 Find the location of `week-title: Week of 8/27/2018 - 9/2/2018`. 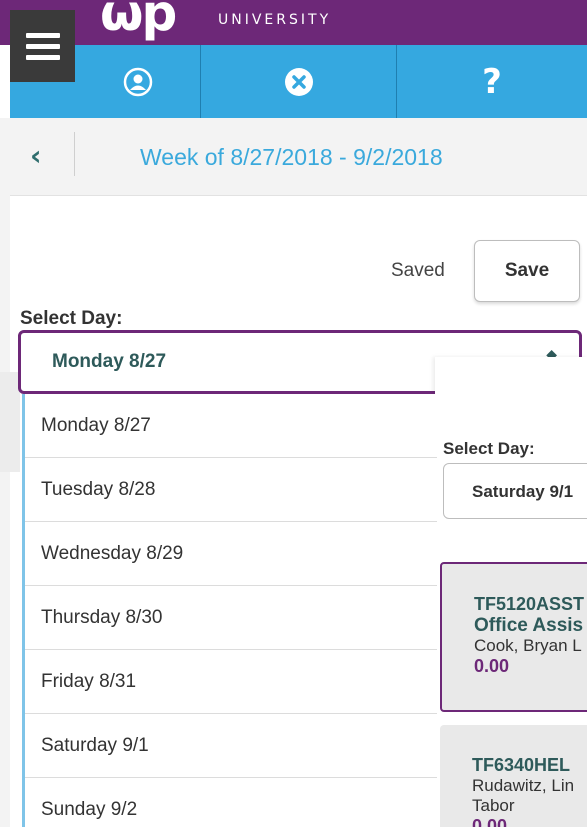

week-title: Week of 8/27/2018 - 9/2/2018 is located at coordinates (291, 157).